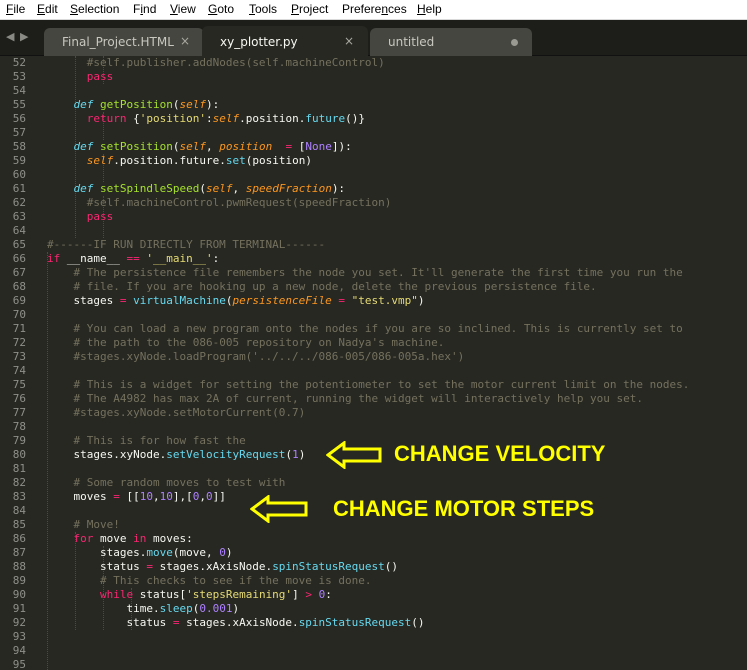 Image resolution: width=747 pixels, height=670 pixels. Describe the element at coordinates (19, 286) in the screenshot. I see `line-number: 68` at that location.